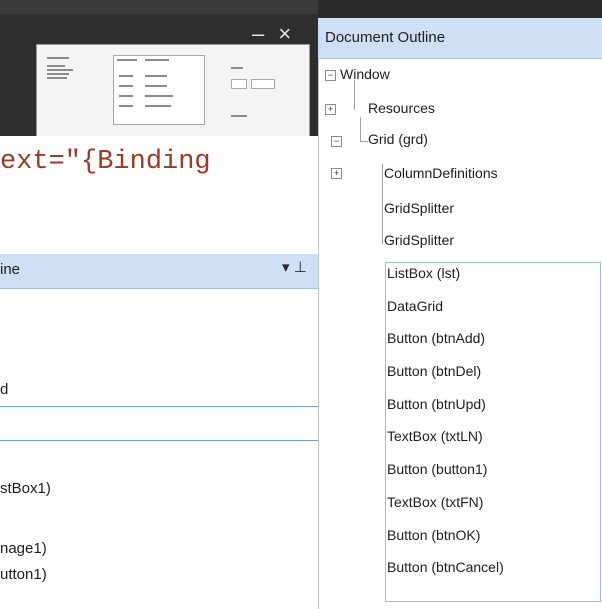 The height and width of the screenshot is (609, 602). I want to click on tree-item-textbox: TextBox (txtFN), so click(435, 502).